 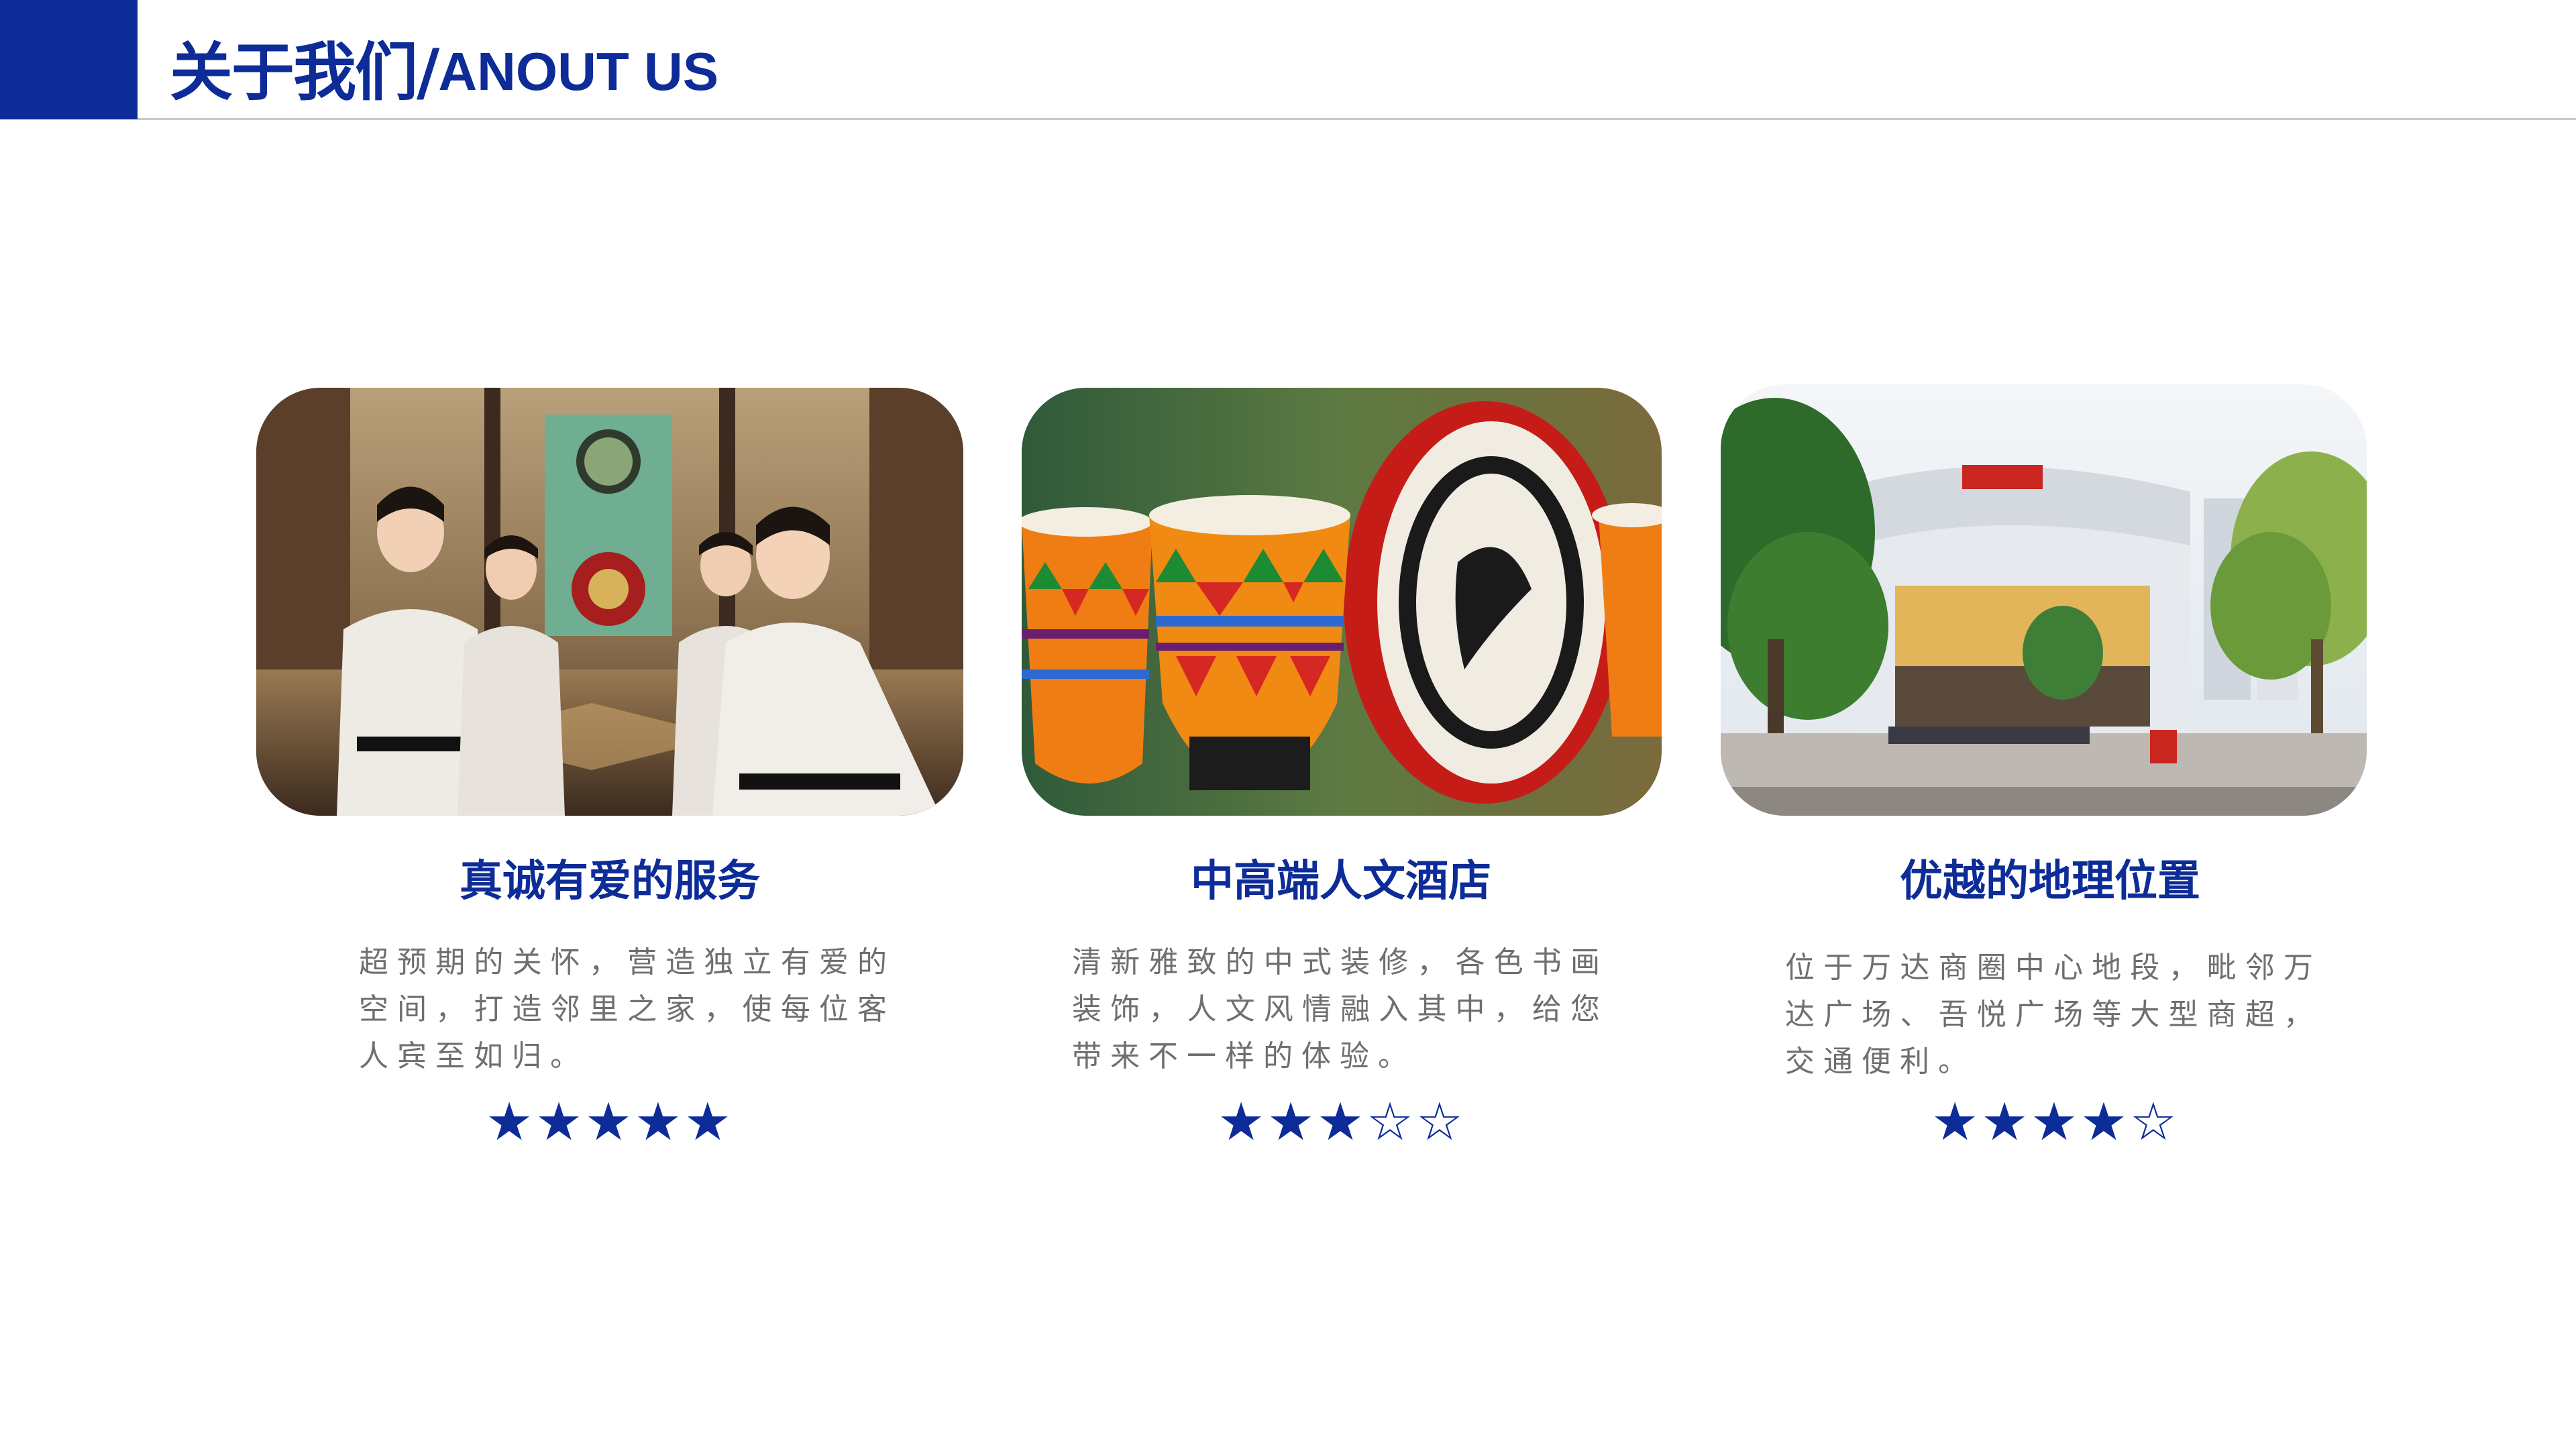 I want to click on page-title: 关于我们/ ANOUT US, so click(x=444, y=68).